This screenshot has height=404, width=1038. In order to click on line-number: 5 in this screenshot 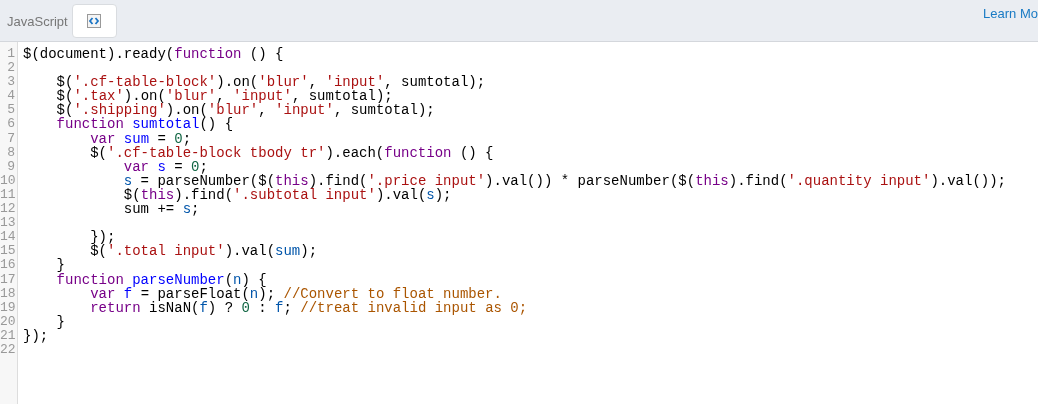, I will do `click(10, 110)`.